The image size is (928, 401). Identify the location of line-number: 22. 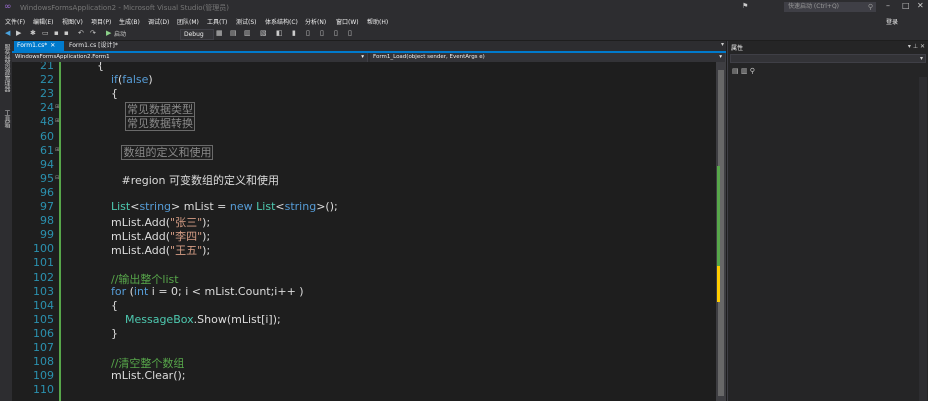
(47, 80).